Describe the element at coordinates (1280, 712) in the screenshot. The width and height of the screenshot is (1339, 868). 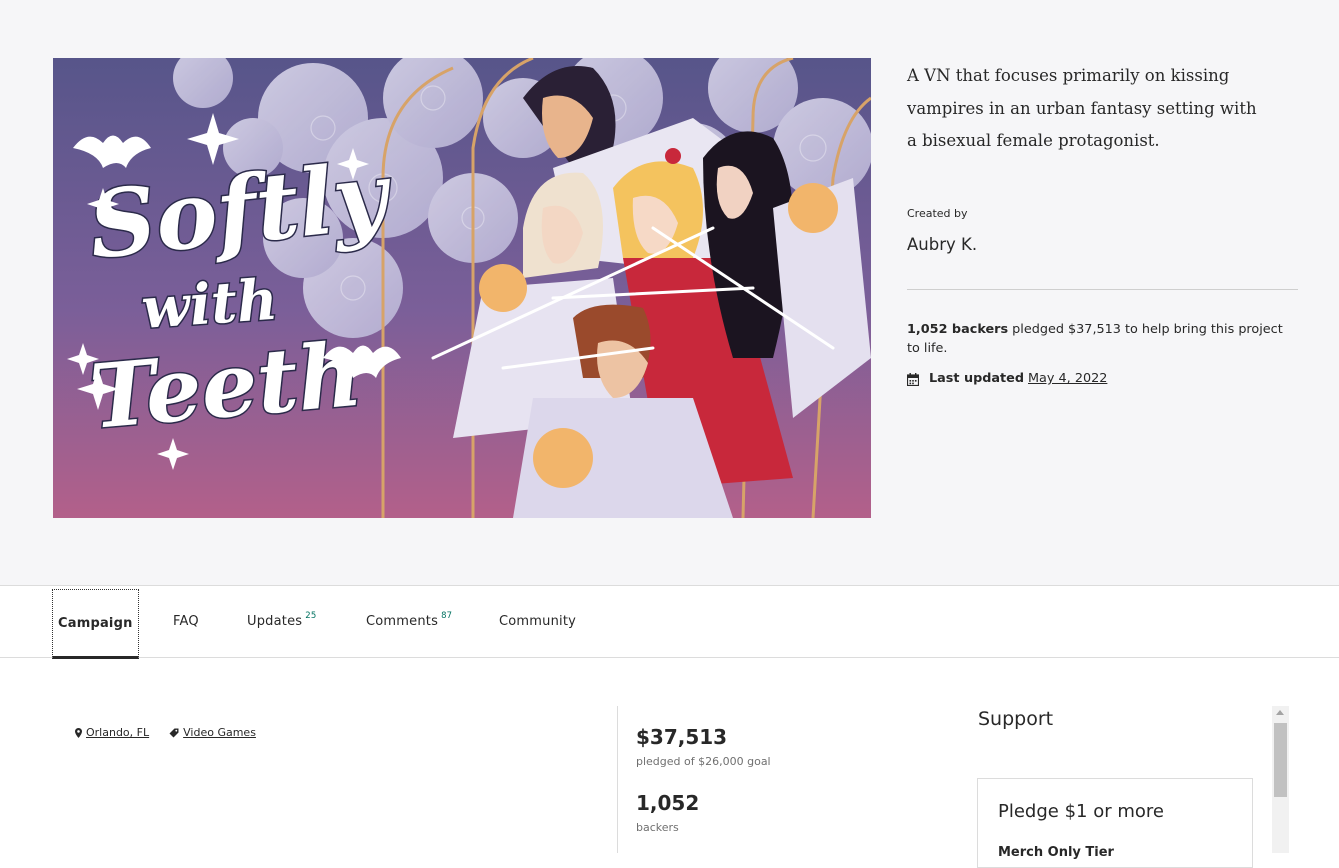
I see `scroll-up-icon` at that location.